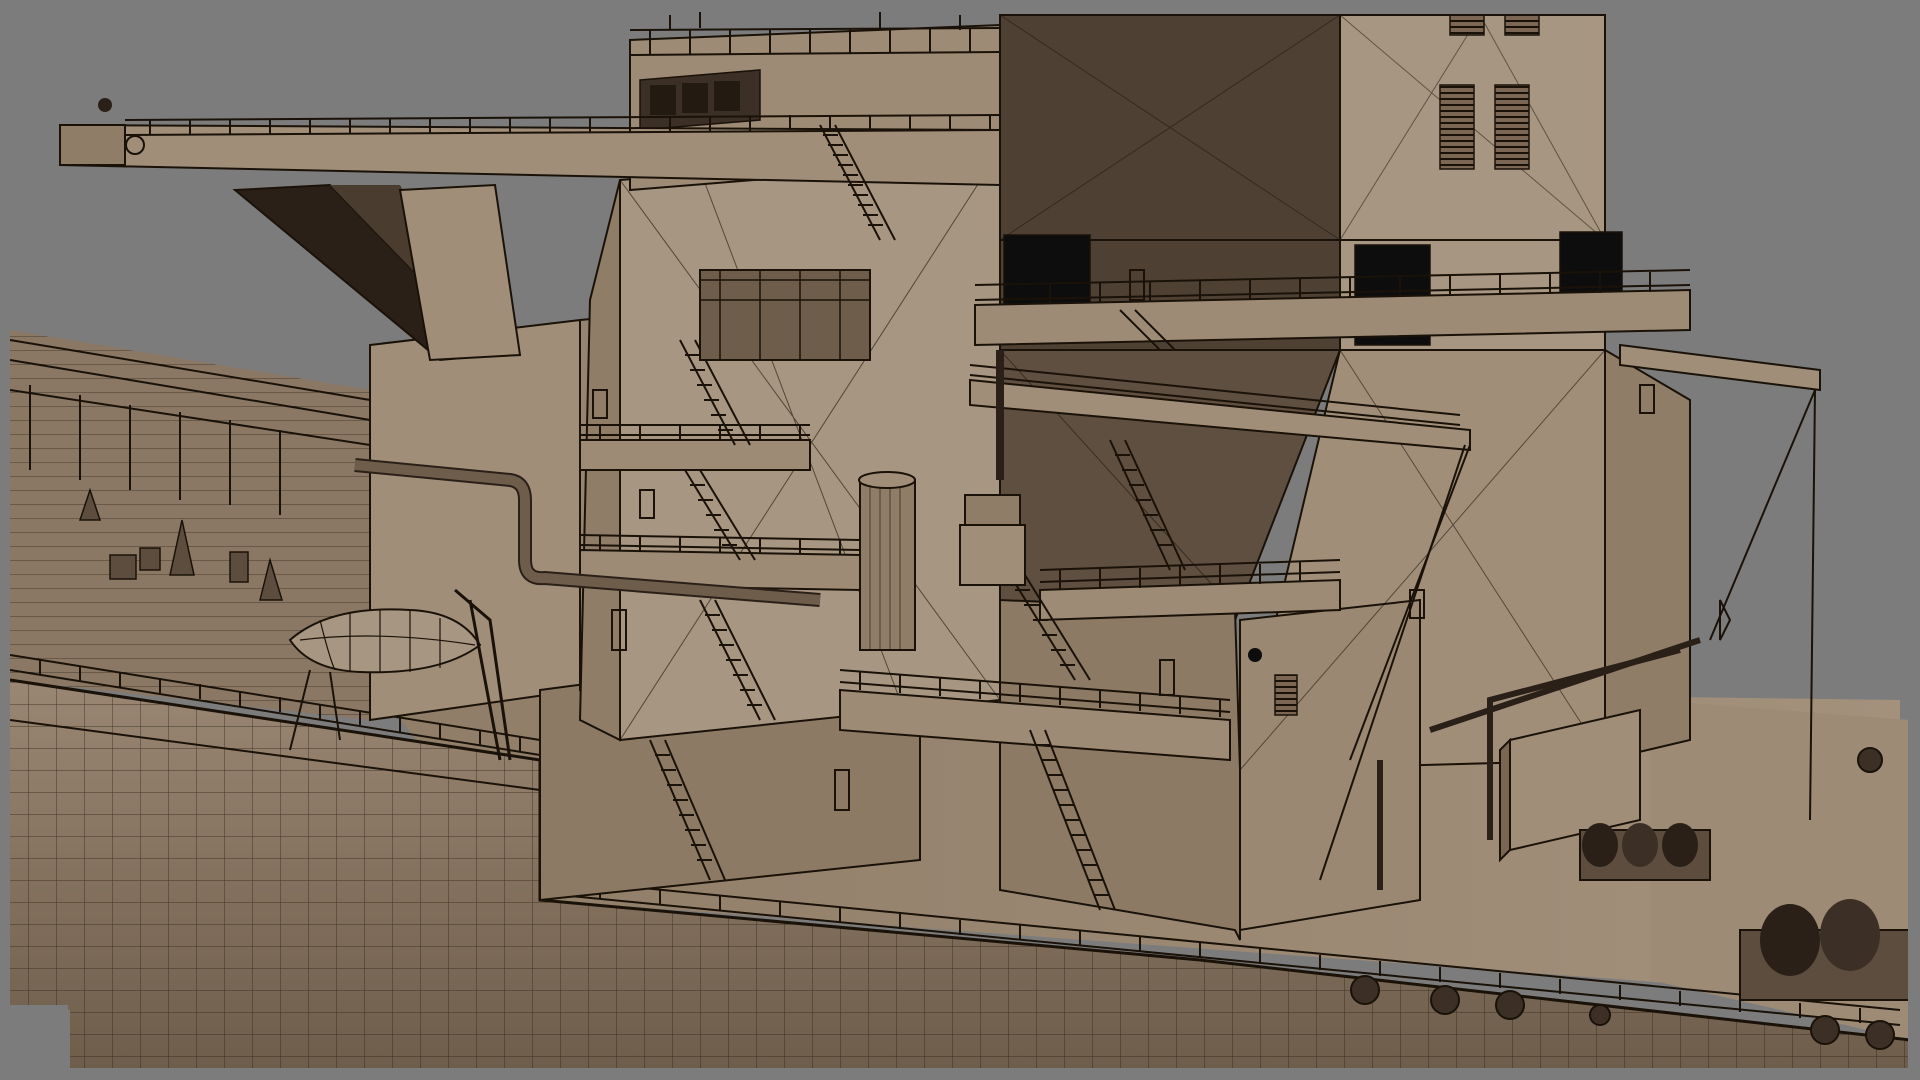 The image size is (1920, 1080). Describe the element at coordinates (785, 315) in the screenshot. I see `equipment-room` at that location.